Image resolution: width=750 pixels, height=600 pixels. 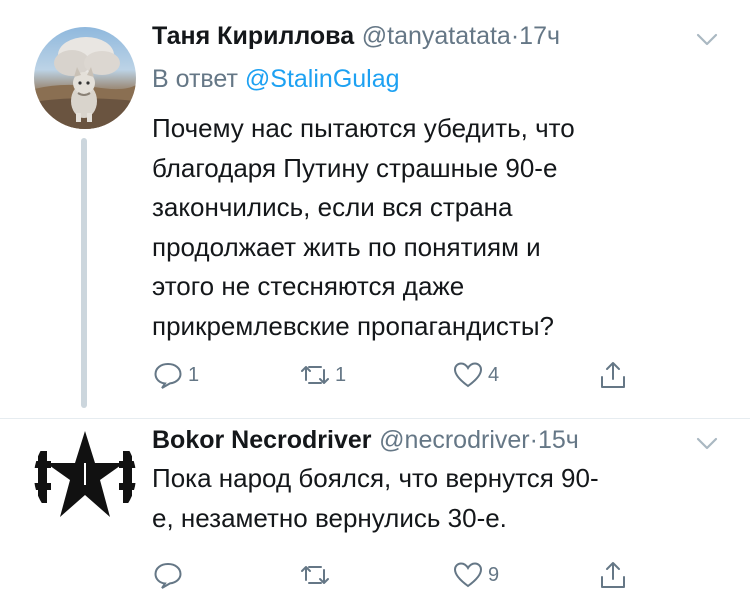 I want to click on tweet-header: Bokor Necrodriver @necrodriver·15ч, so click(x=365, y=440).